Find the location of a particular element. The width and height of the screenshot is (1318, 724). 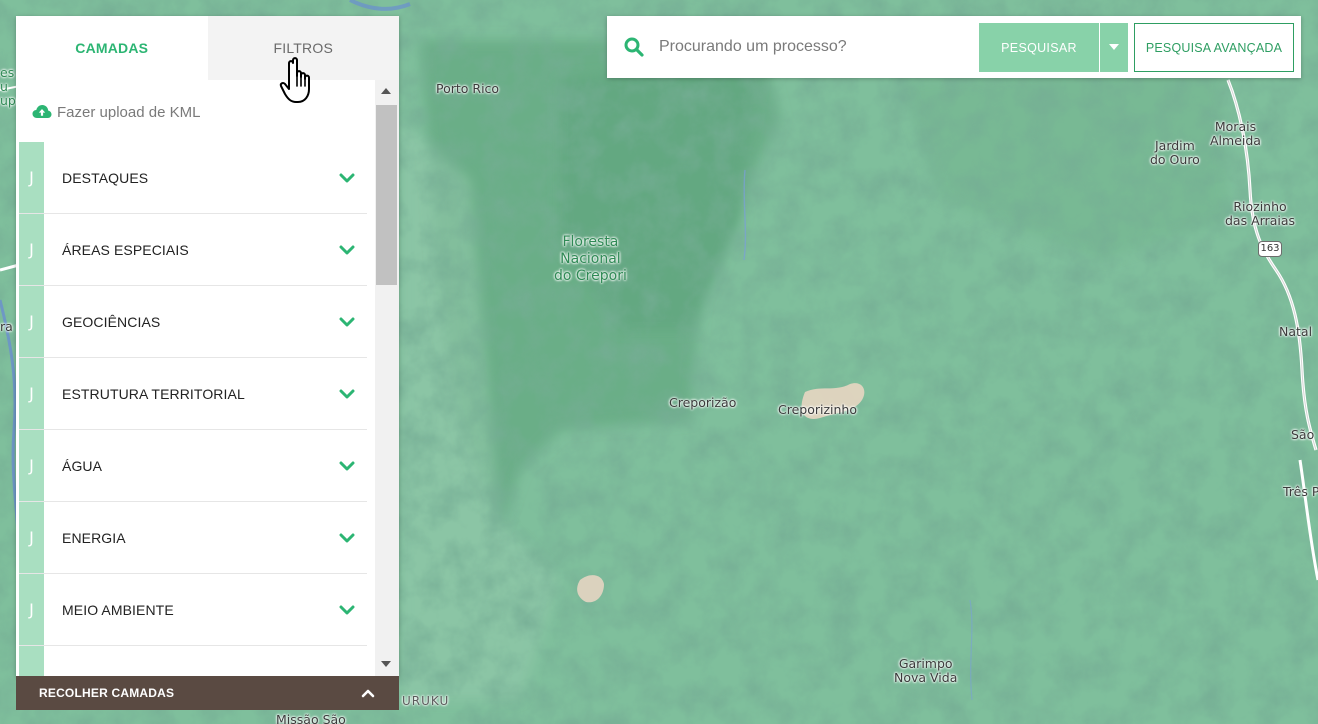

chevron-up-icon is located at coordinates (368, 693).